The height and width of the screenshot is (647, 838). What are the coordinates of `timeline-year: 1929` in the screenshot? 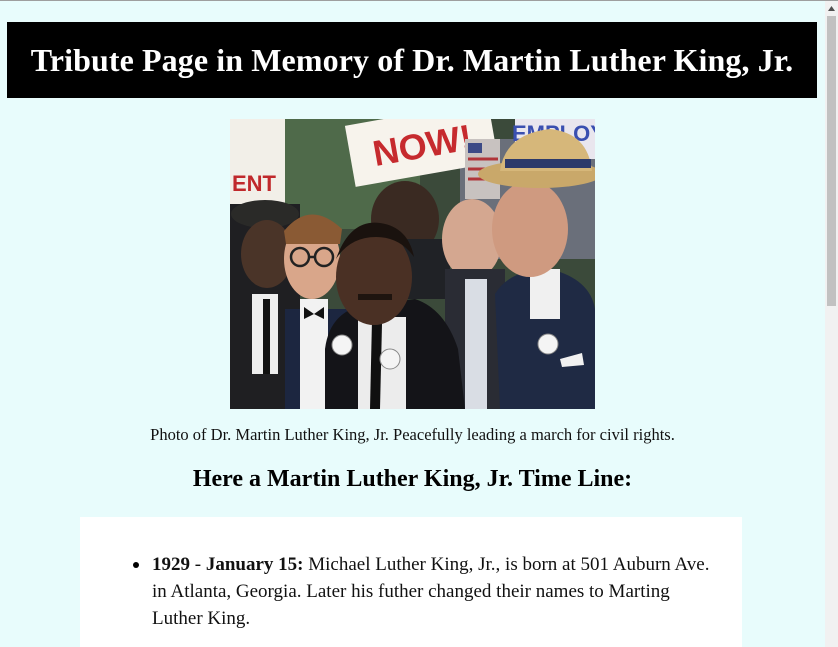 It's located at (171, 564).